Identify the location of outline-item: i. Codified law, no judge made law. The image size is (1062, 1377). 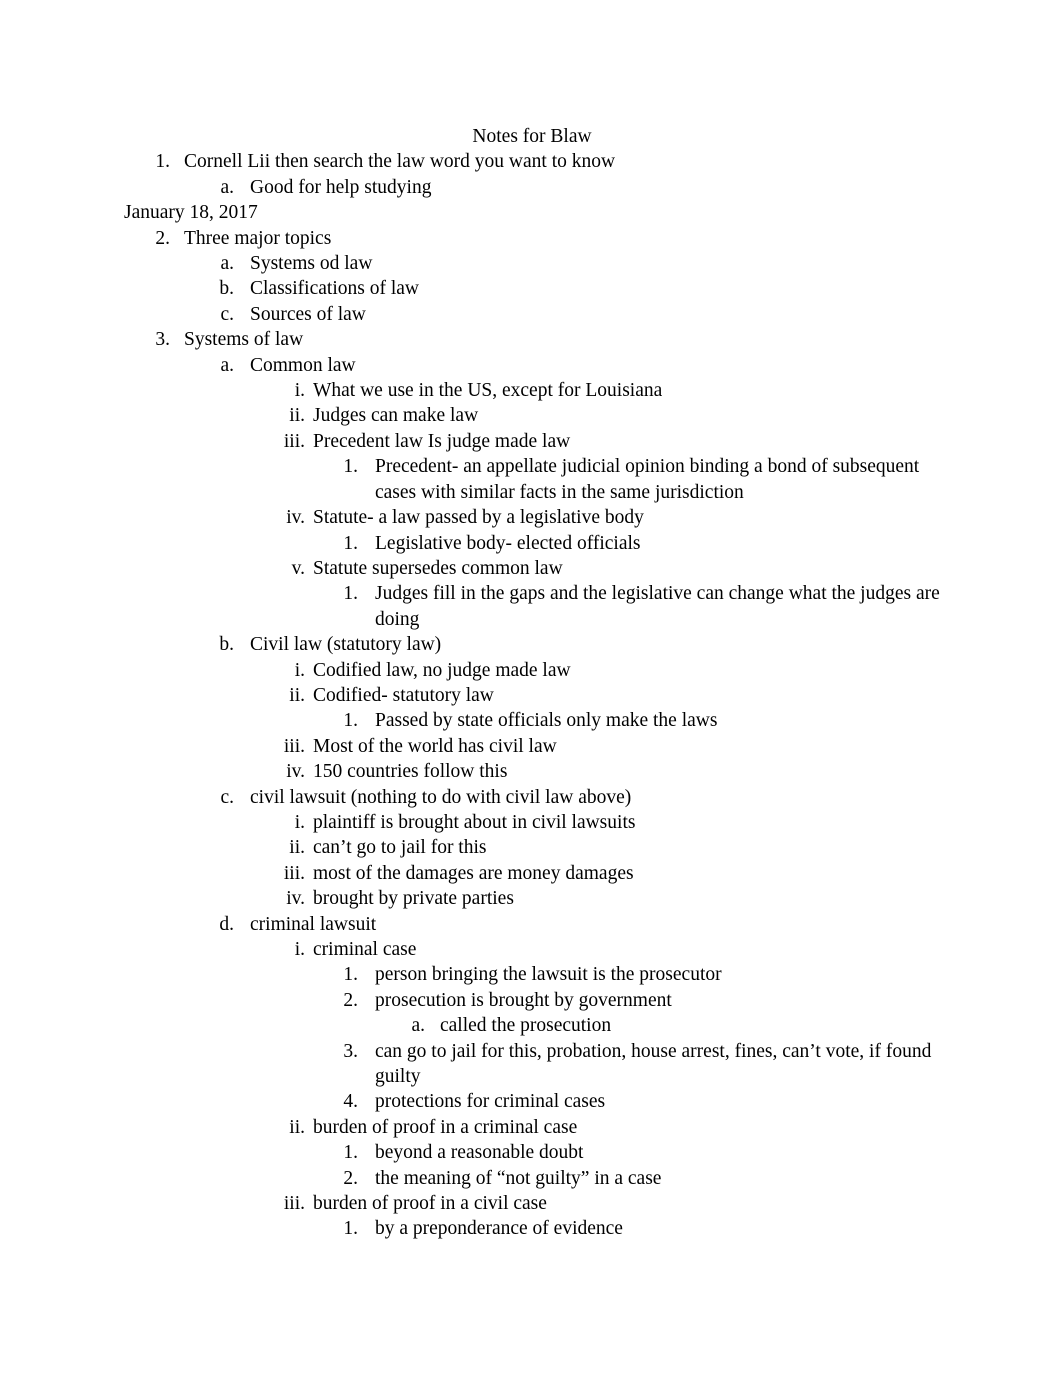
(532, 670).